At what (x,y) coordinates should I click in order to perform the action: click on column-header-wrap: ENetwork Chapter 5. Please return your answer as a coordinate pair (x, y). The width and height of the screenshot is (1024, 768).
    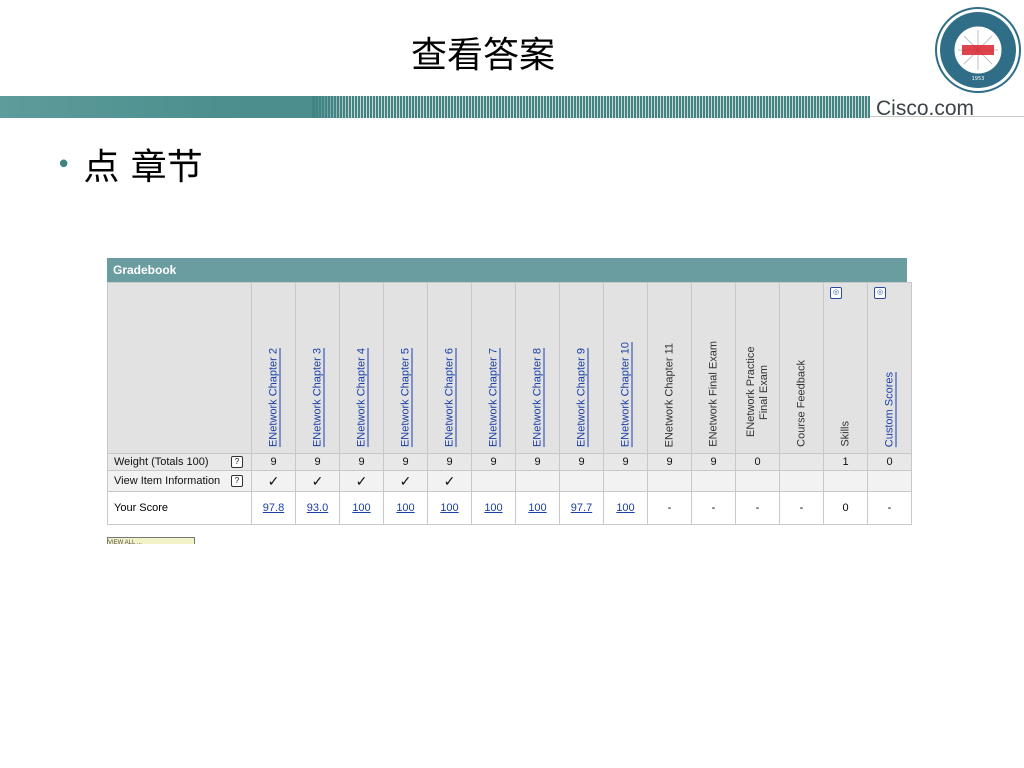
    Looking at the image, I should click on (405, 368).